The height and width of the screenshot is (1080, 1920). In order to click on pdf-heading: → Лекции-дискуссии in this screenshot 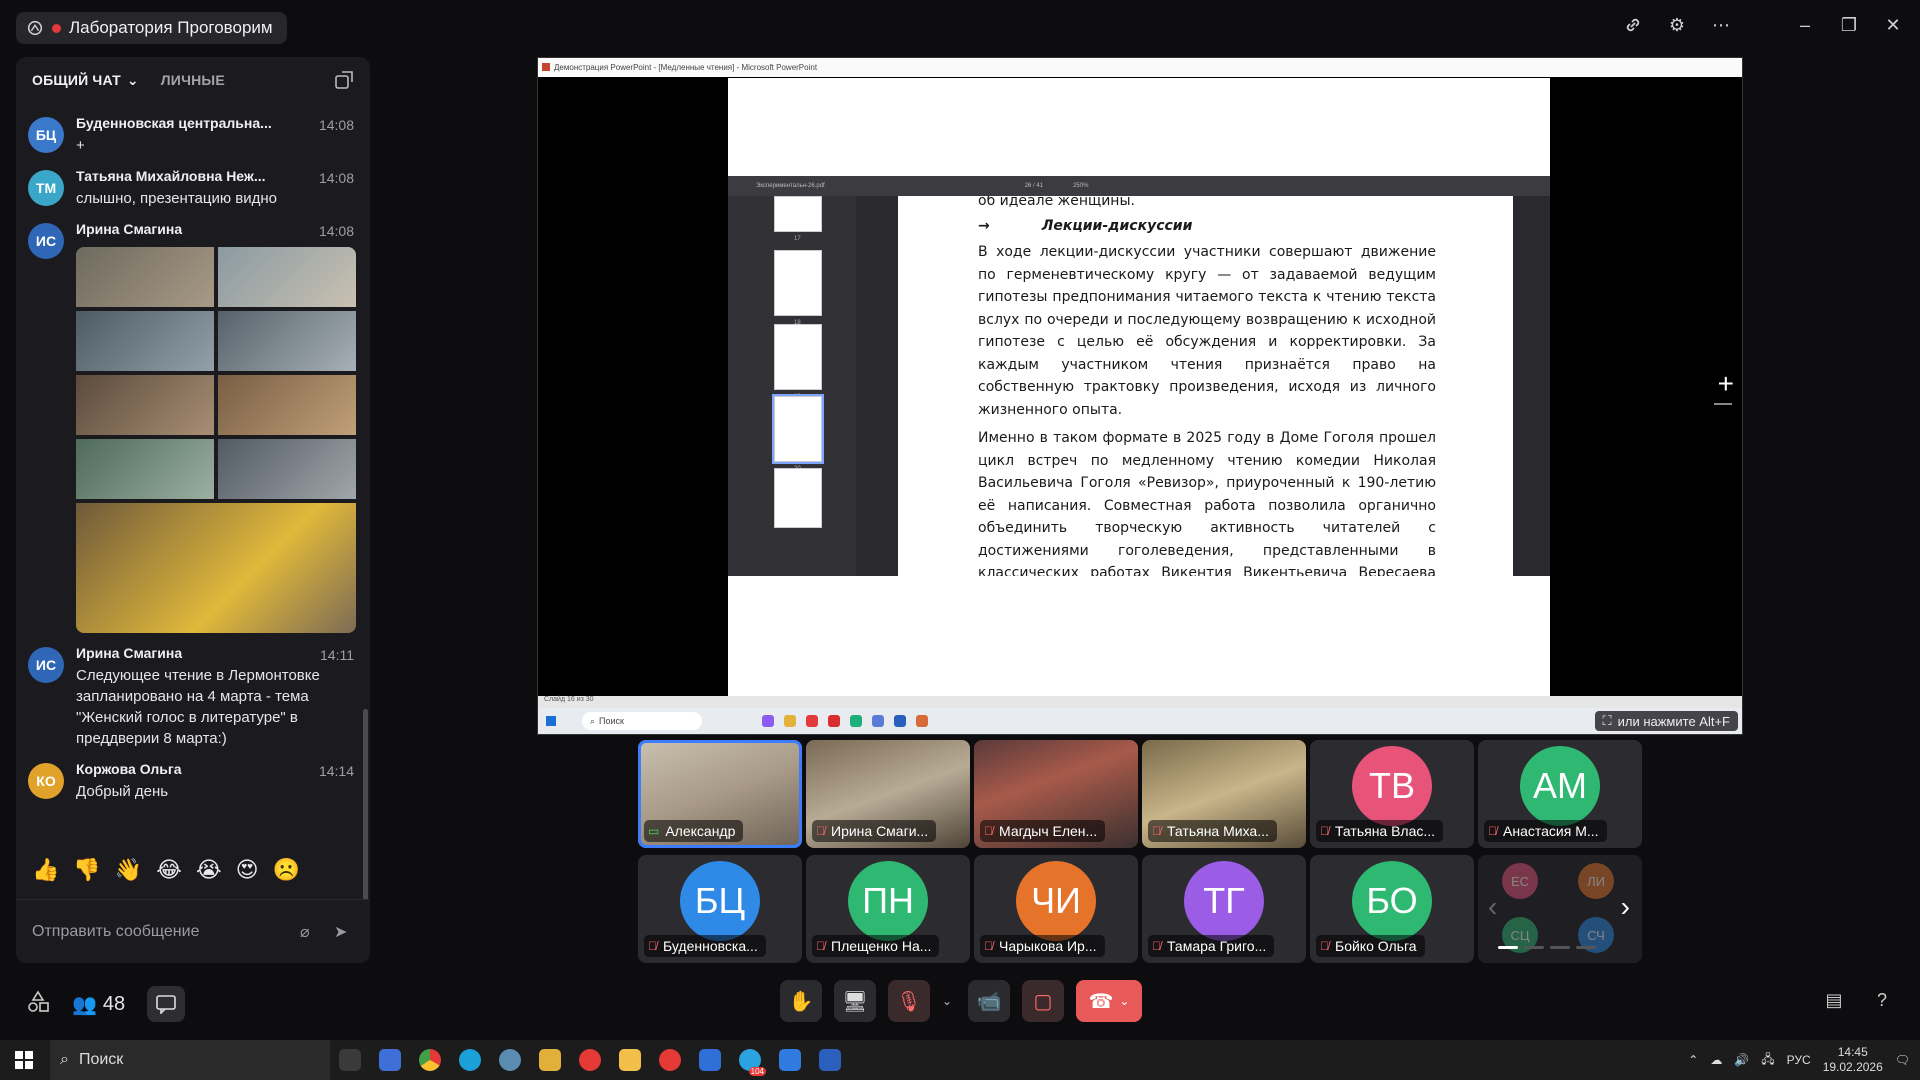, I will do `click(1207, 226)`.